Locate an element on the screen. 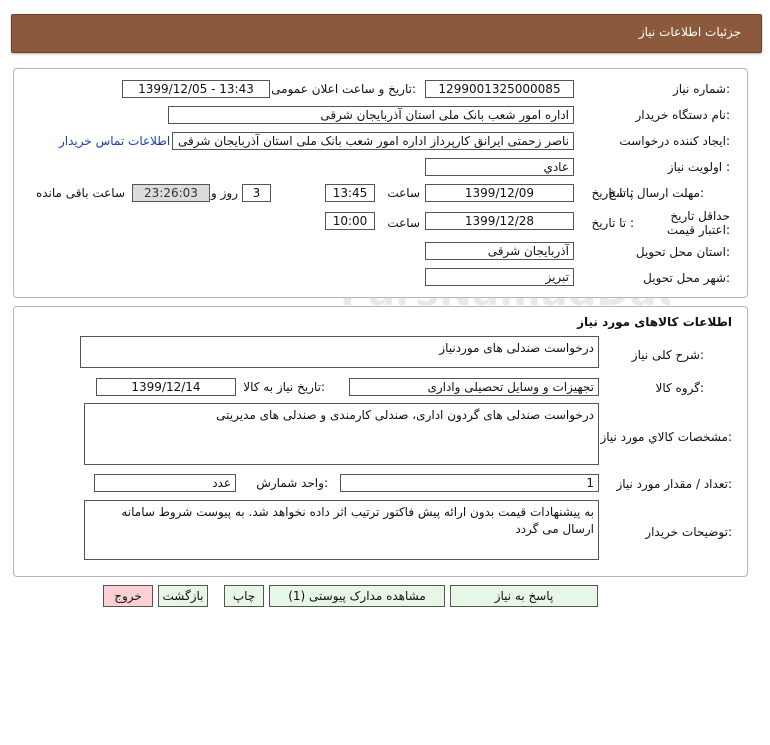 Image resolution: width=770 pixels, height=745 pixels. announce-datetime-field: 1399/12/05 - 13:43 is located at coordinates (196, 89).